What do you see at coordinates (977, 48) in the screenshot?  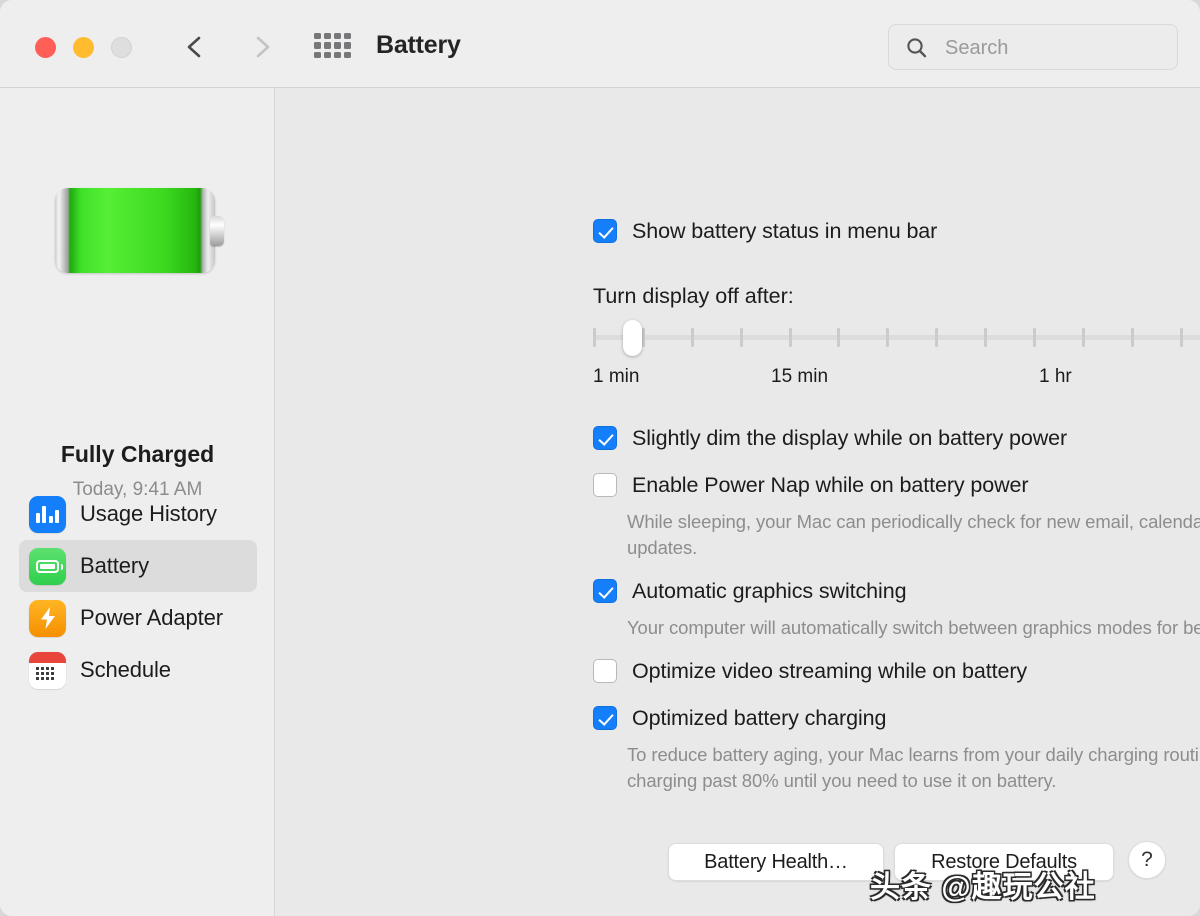 I see `search-placeholder: Search` at bounding box center [977, 48].